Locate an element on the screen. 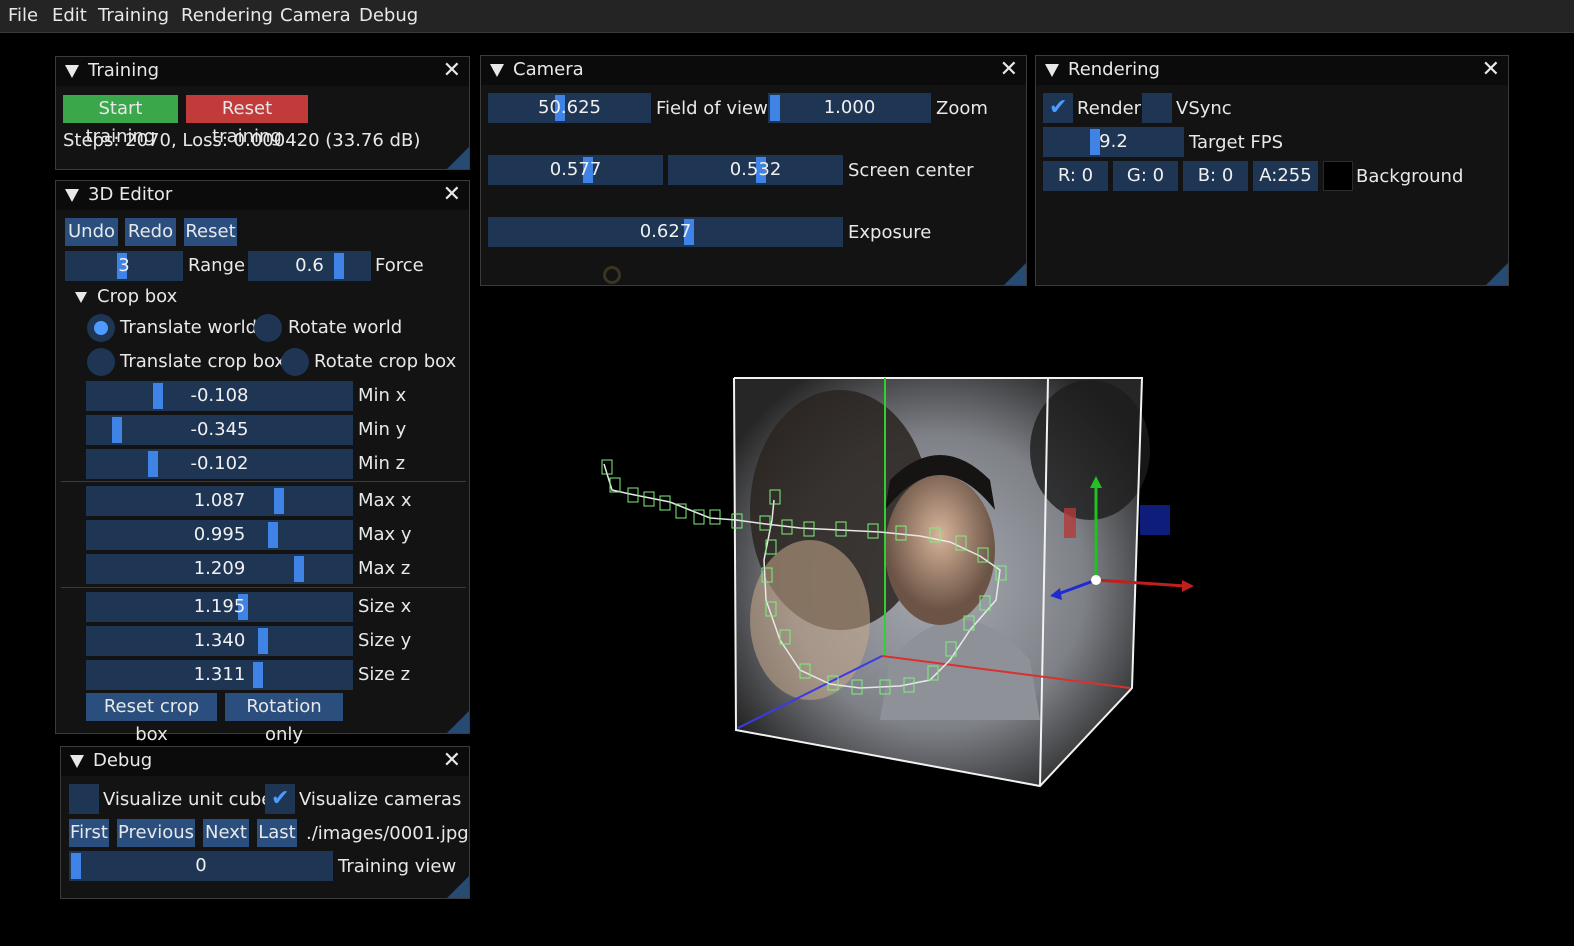 The height and width of the screenshot is (946, 1574). first-button: First is located at coordinates (89, 833).